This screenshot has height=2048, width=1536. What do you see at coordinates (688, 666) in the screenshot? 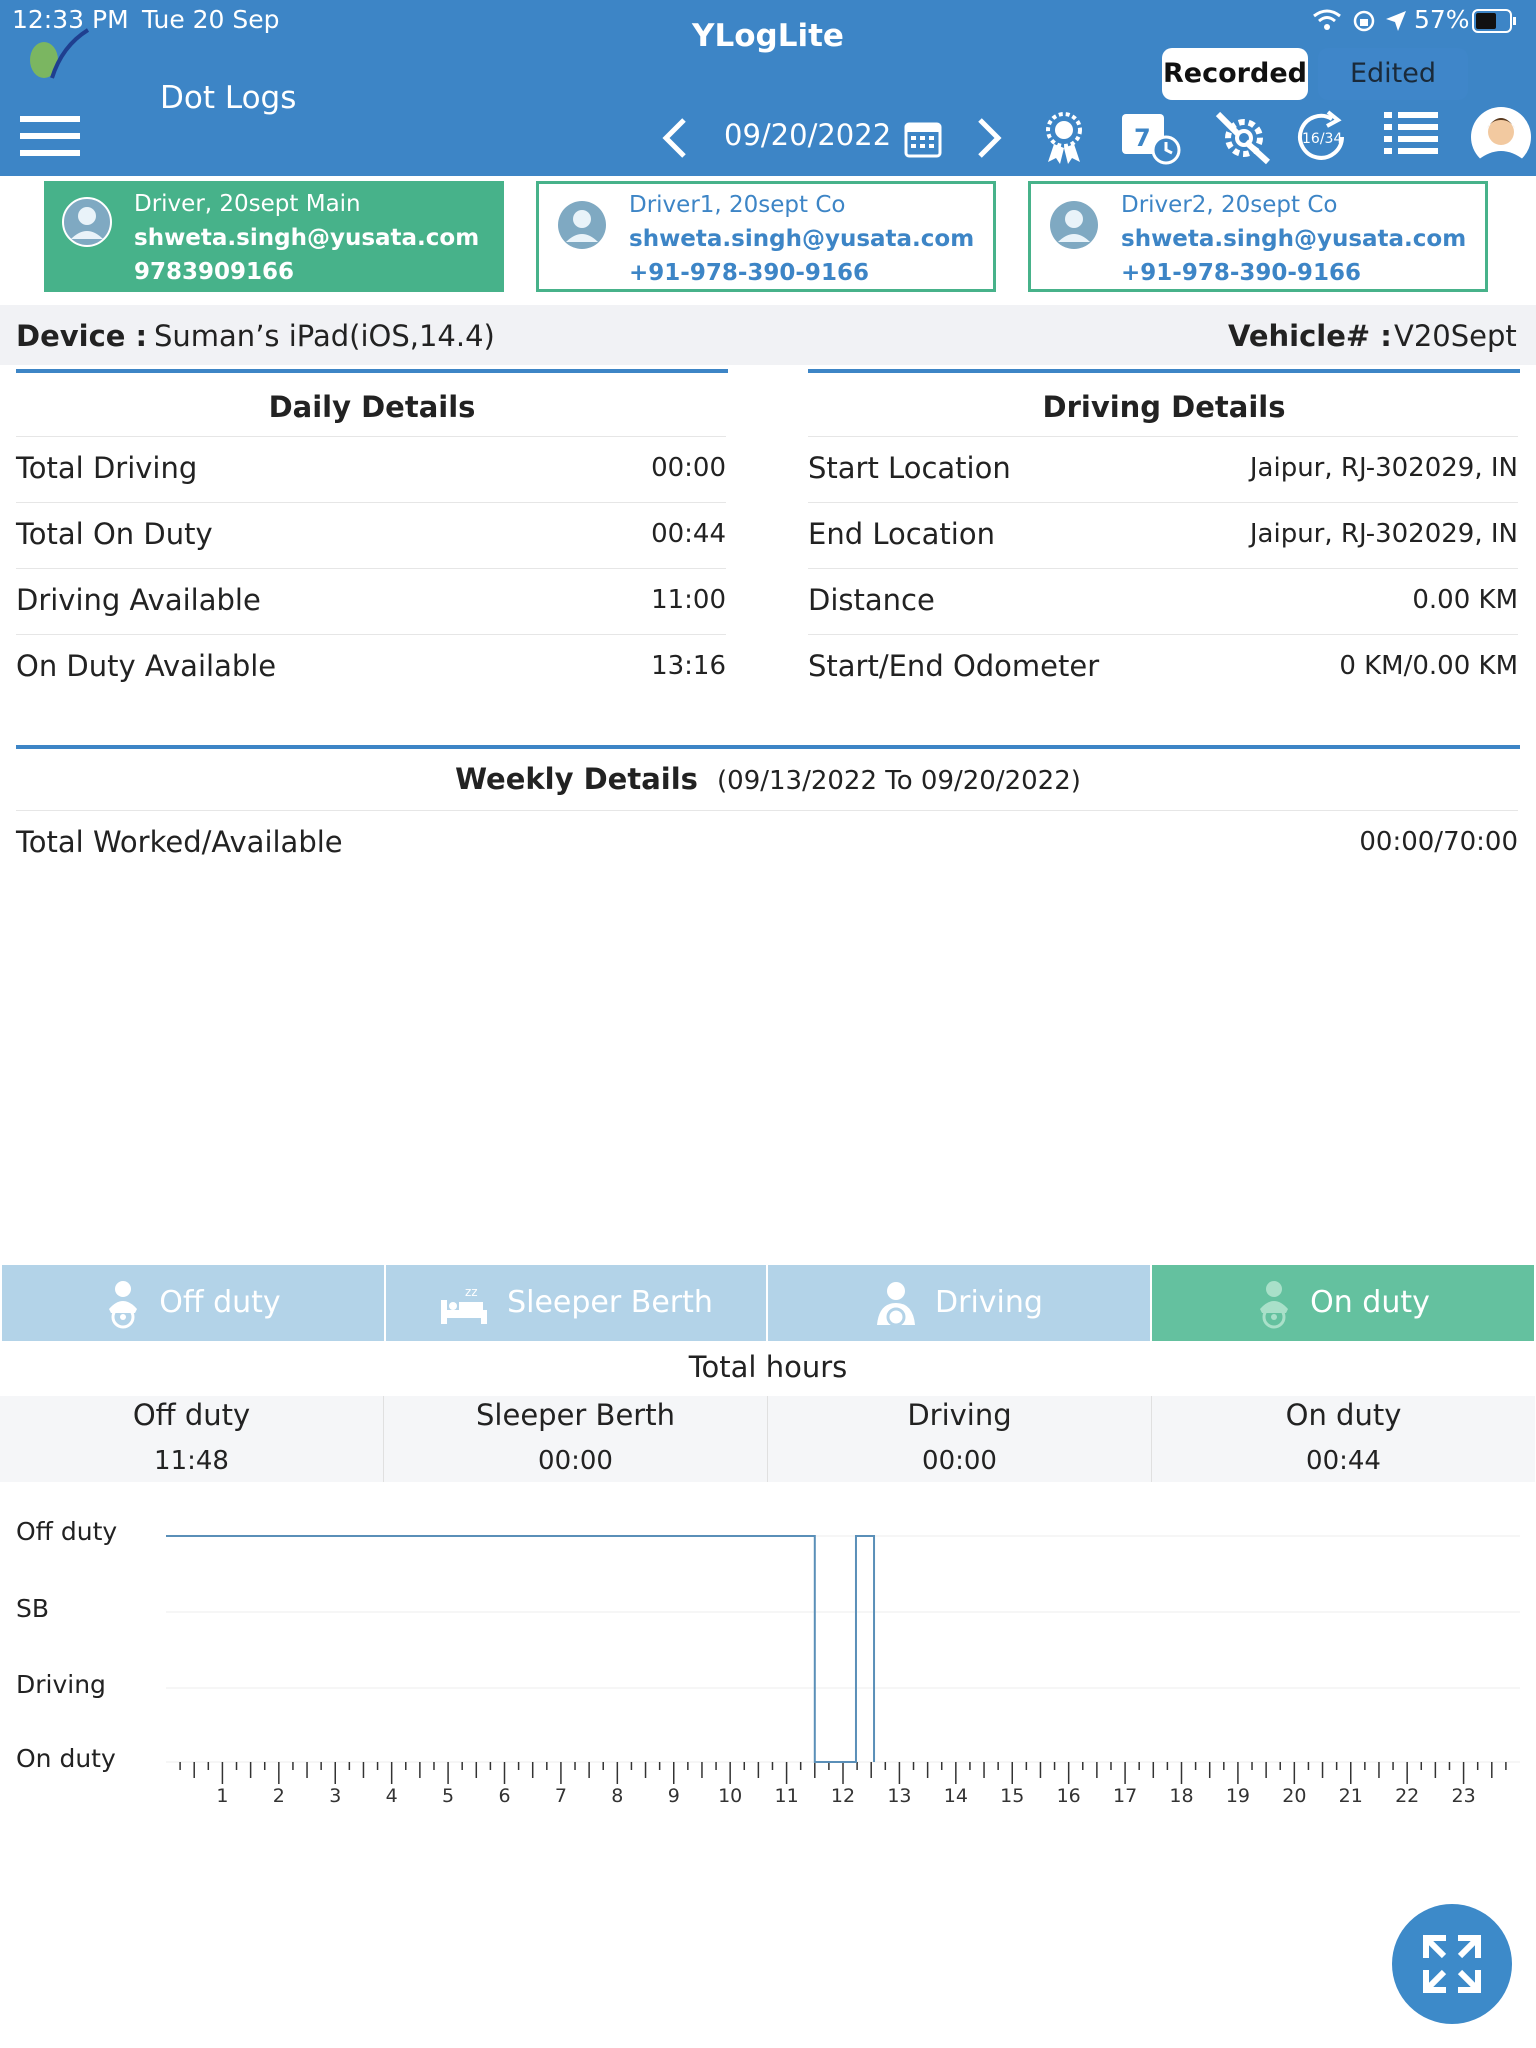
I see `row-value: 13:16` at bounding box center [688, 666].